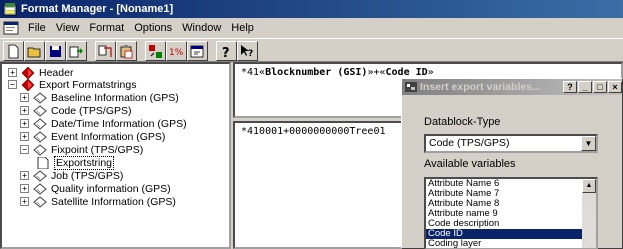 The height and width of the screenshot is (249, 623). I want to click on save-icon, so click(55, 51).